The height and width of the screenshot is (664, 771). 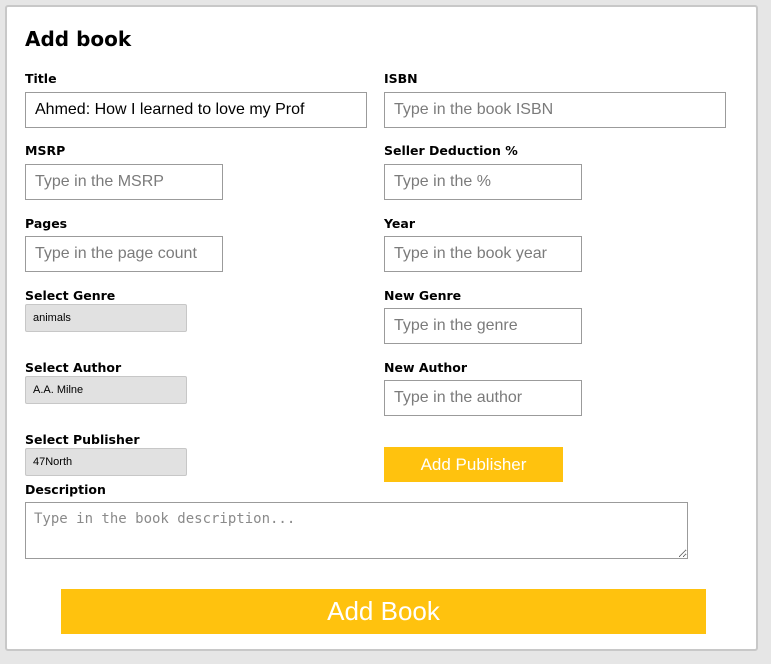 I want to click on genre-select-value: animals, so click(x=52, y=318).